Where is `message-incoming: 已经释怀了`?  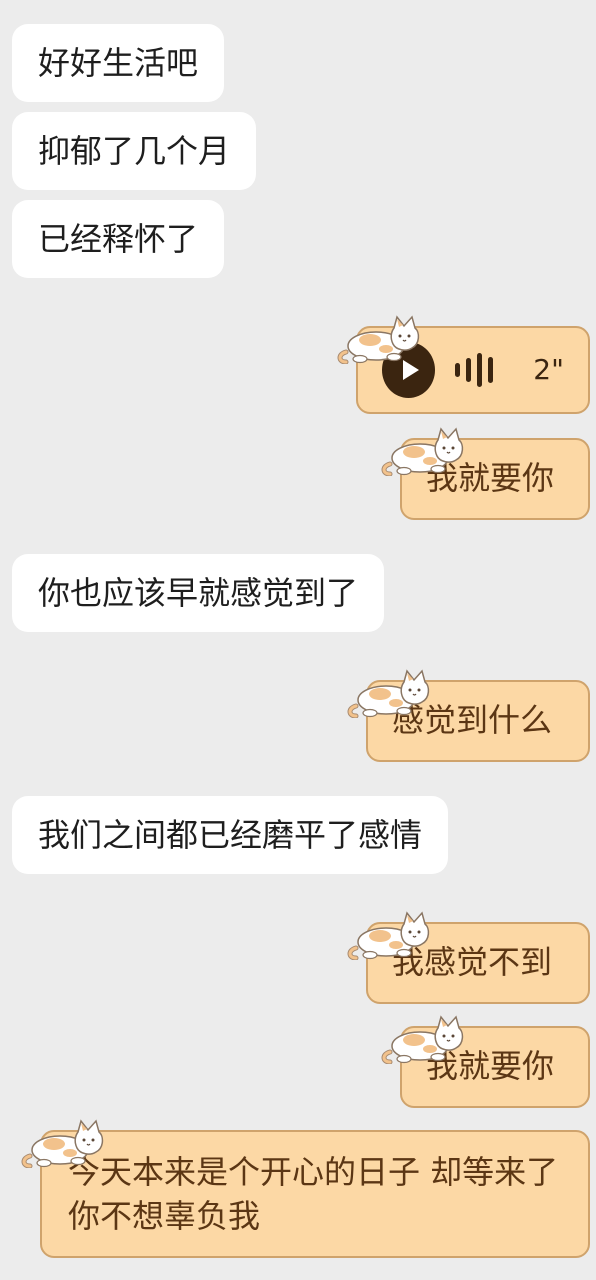
message-incoming: 已经释怀了 is located at coordinates (118, 239).